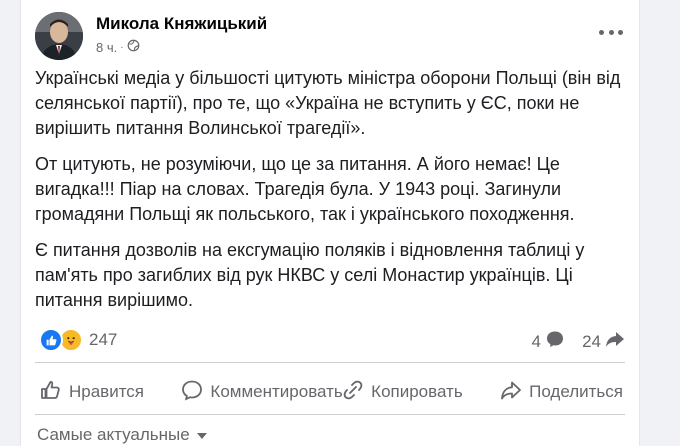  I want to click on comments-summary: 4, so click(548, 341).